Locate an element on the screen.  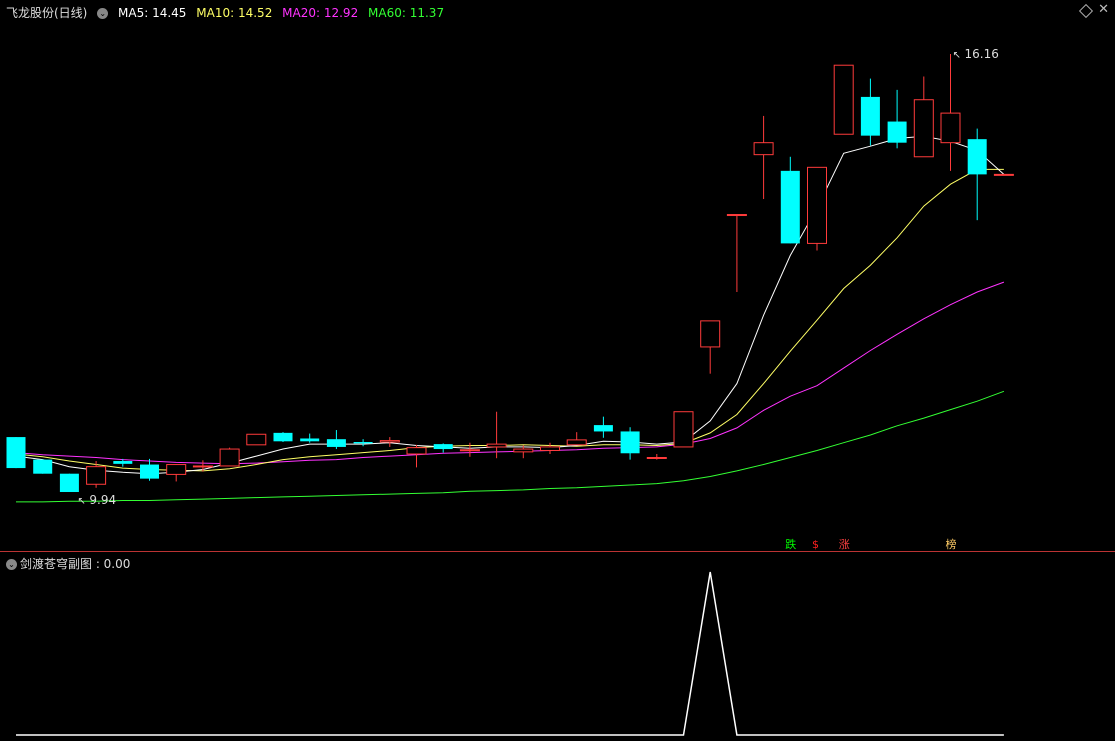
stock-title: 飞龙股份(日线) is located at coordinates (46, 13).